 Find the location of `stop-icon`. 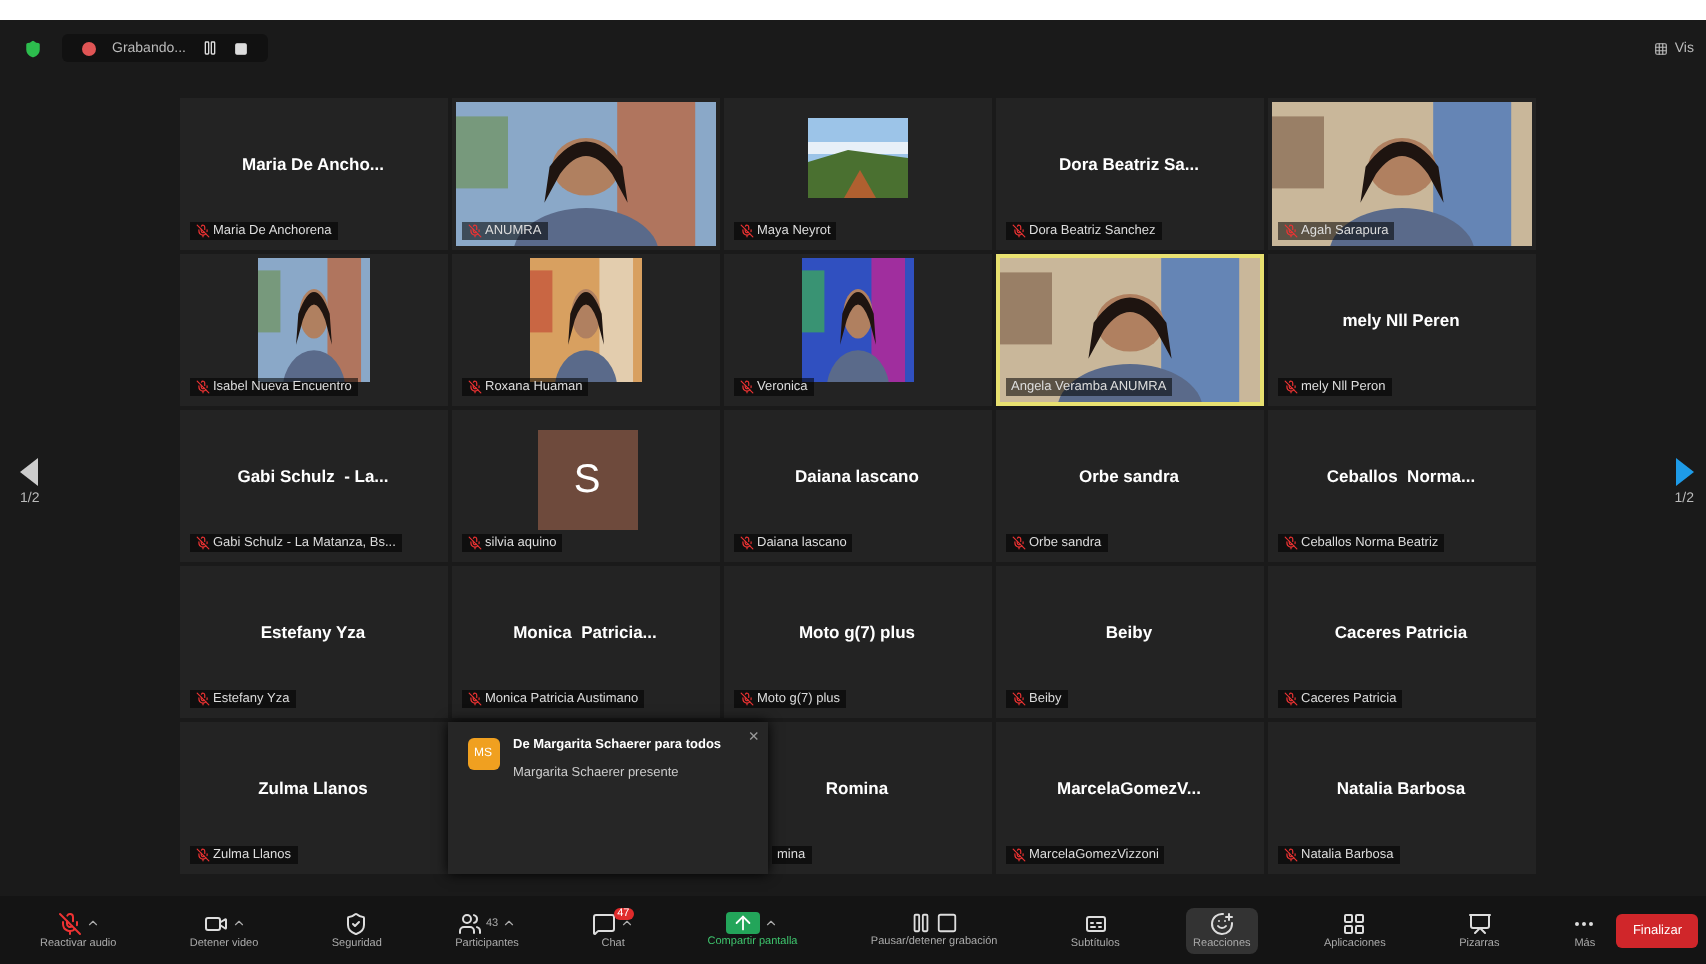

stop-icon is located at coordinates (240, 48).